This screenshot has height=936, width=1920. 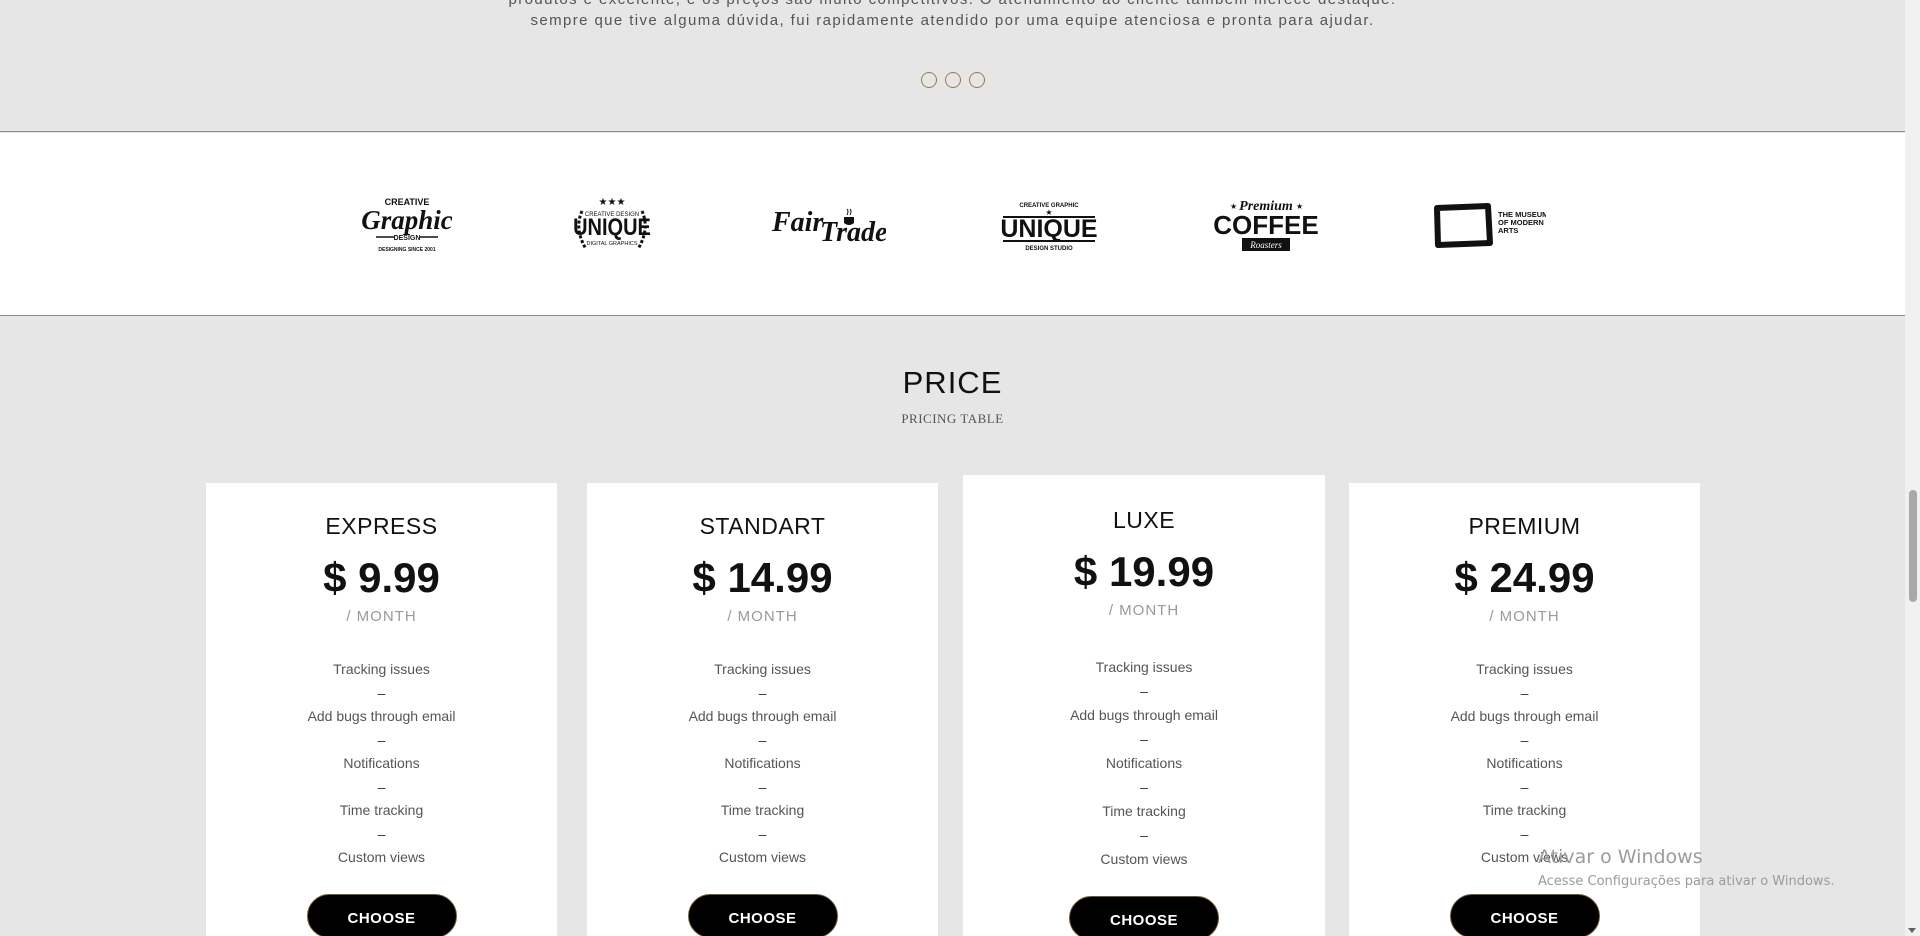 What do you see at coordinates (407, 220) in the screenshot?
I see `svg-text: Graphic` at bounding box center [407, 220].